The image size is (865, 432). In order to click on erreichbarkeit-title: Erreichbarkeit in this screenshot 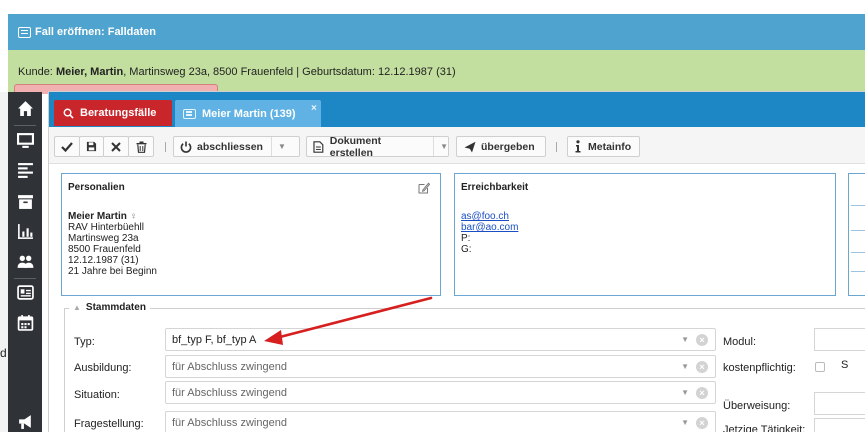, I will do `click(495, 187)`.